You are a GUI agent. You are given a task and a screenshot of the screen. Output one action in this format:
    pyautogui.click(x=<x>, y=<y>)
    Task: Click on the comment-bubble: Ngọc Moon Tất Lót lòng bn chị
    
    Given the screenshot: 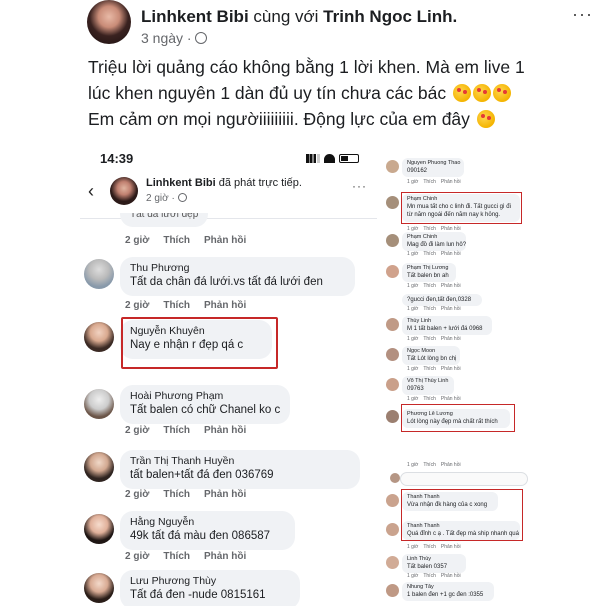 What is the action you would take?
    pyautogui.click(x=431, y=355)
    